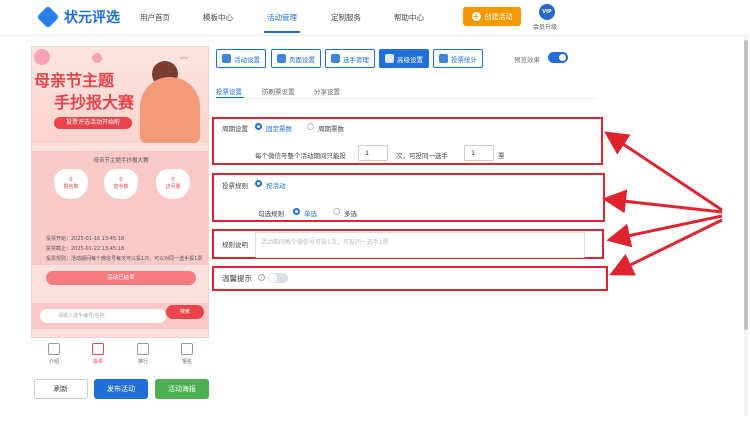 The width and height of the screenshot is (750, 424). I want to click on multi-label: 多选, so click(350, 213).